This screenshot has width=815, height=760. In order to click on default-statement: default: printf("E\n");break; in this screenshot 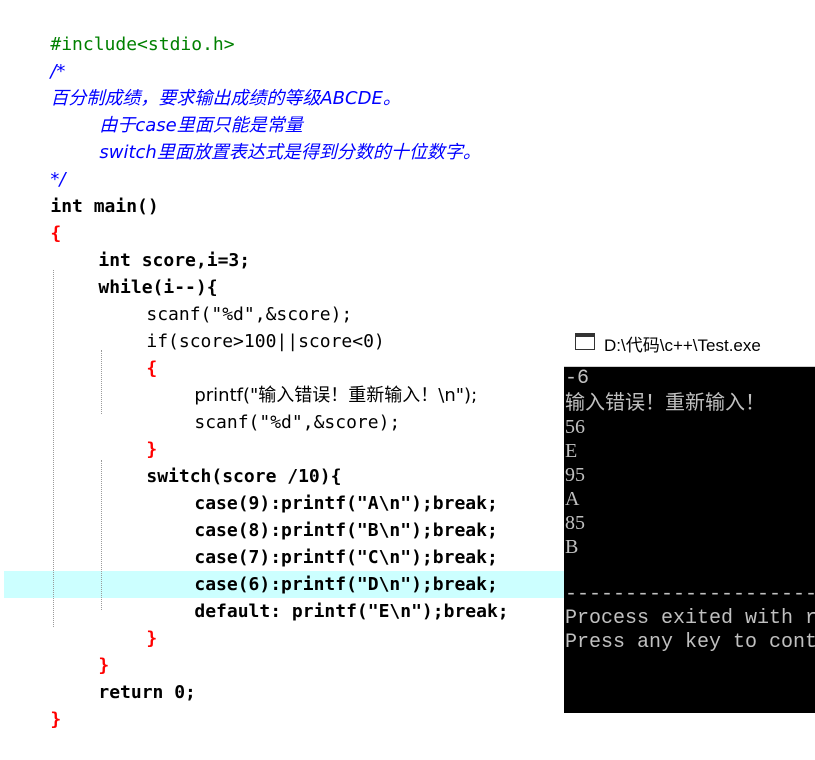, I will do `click(351, 611)`.